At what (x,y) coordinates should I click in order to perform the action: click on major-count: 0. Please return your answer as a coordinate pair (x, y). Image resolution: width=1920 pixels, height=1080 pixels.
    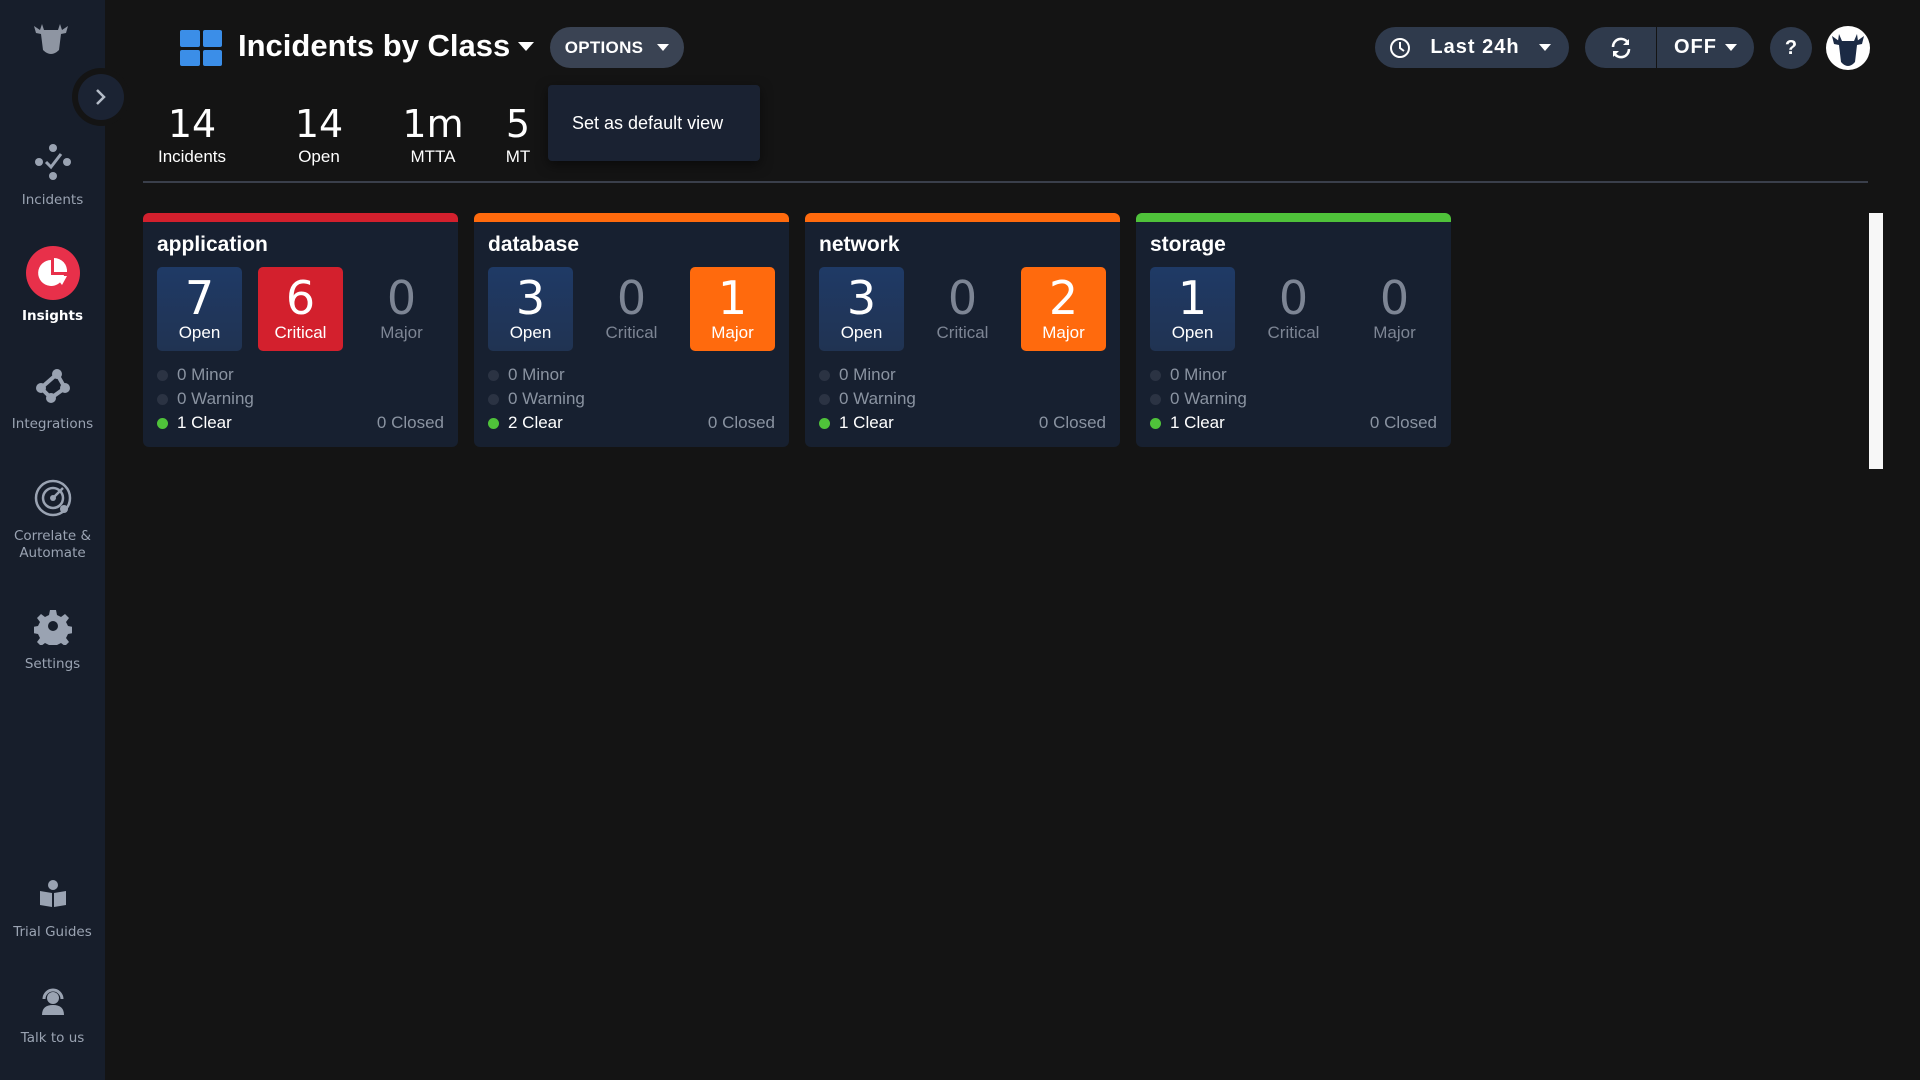
    Looking at the image, I should click on (401, 298).